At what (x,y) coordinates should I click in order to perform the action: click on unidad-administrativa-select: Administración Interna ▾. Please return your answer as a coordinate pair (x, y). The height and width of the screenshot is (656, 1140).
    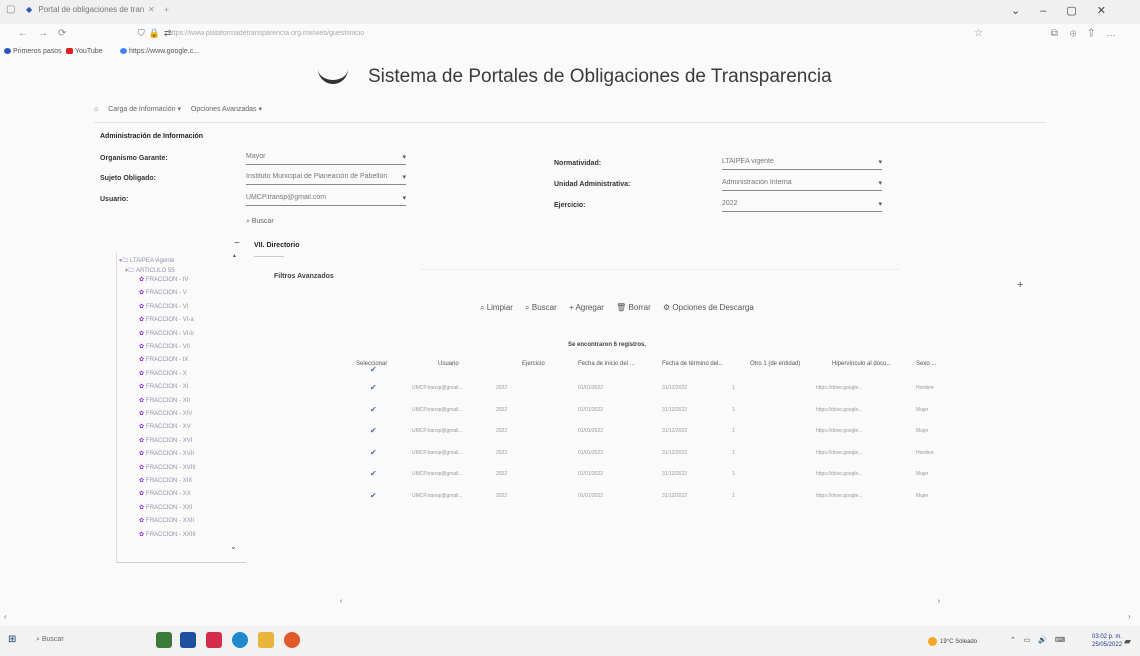
    Looking at the image, I should click on (802, 184).